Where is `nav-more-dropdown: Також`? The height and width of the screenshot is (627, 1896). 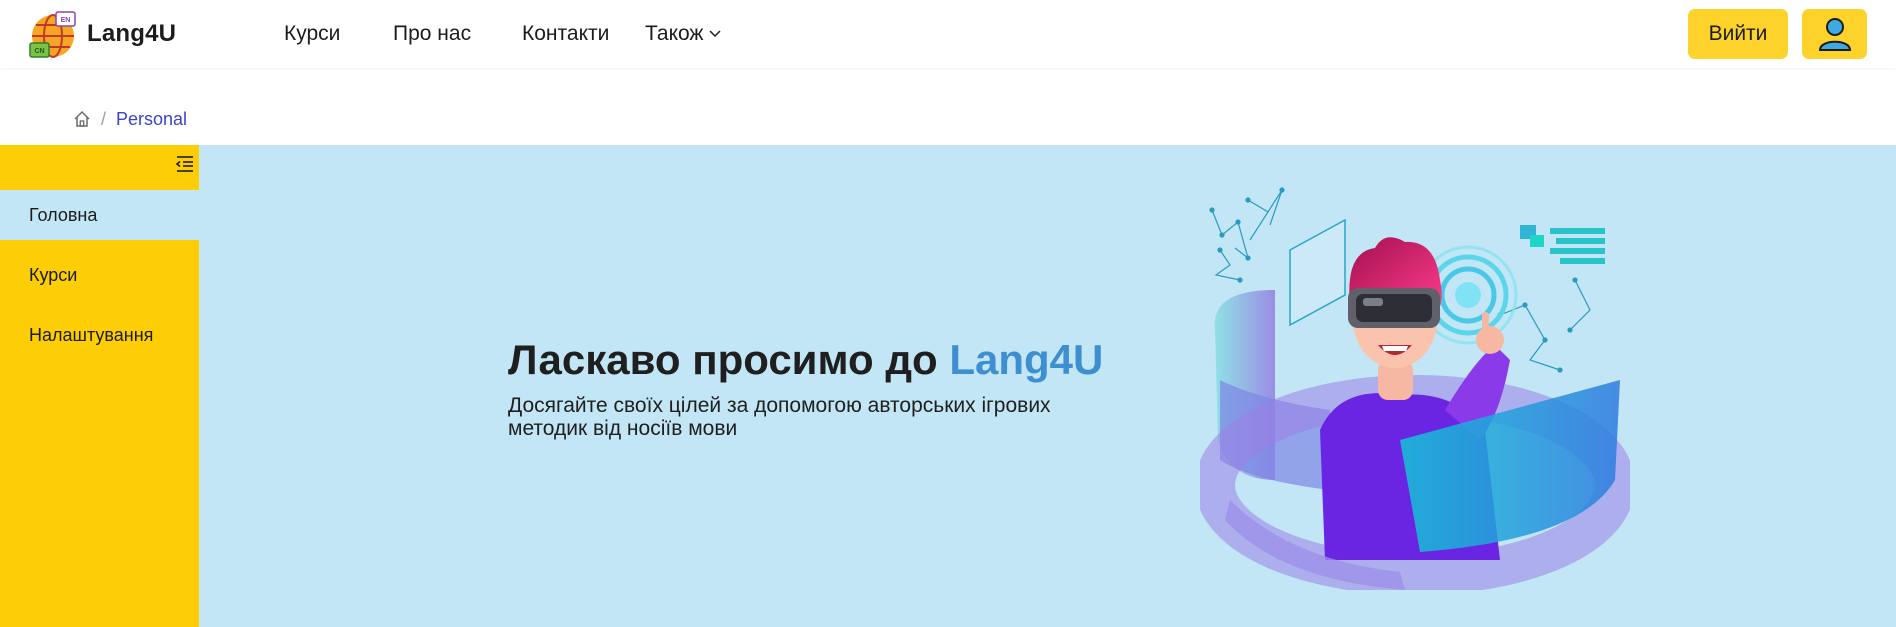
nav-more-dropdown: Також is located at coordinates (683, 34).